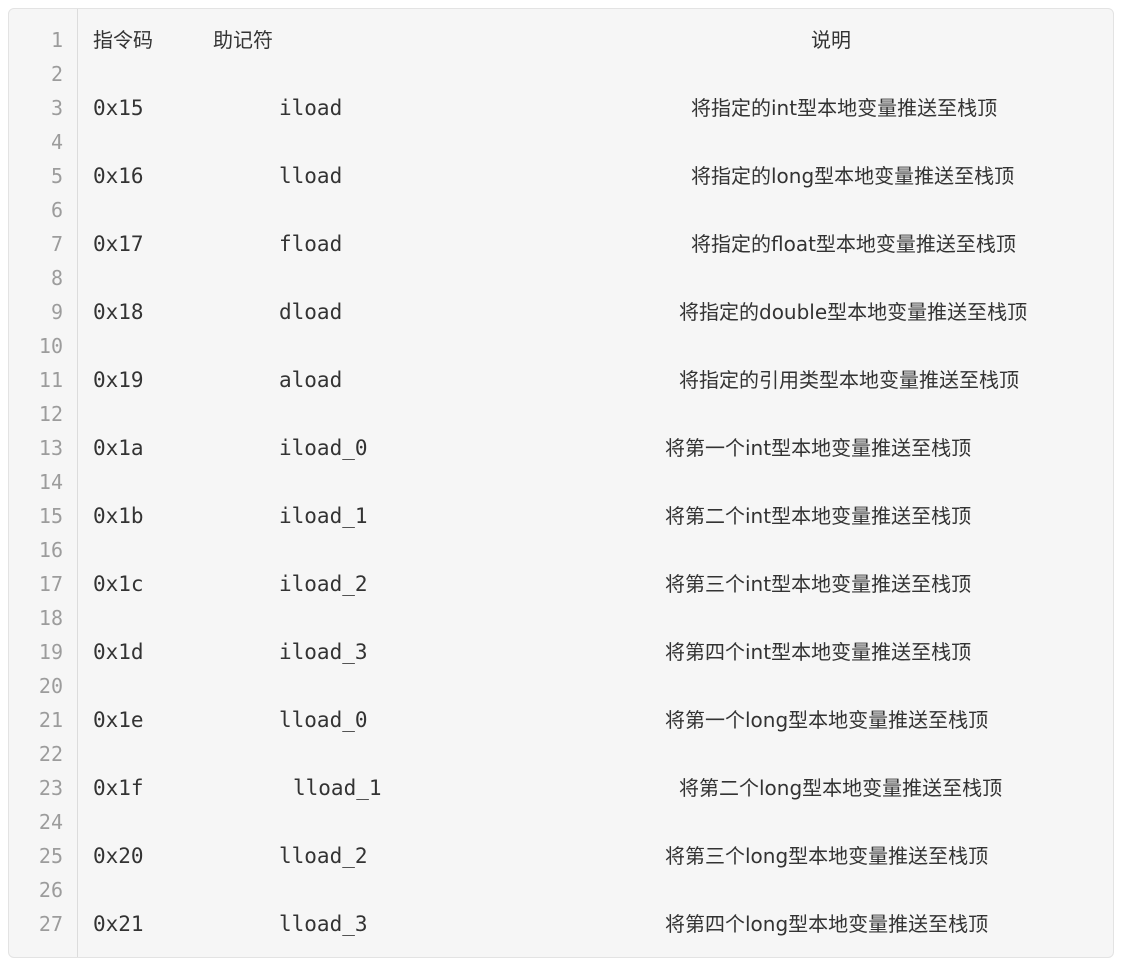 The image size is (1130, 958). I want to click on opcode-cell: 0x21, so click(118, 924).